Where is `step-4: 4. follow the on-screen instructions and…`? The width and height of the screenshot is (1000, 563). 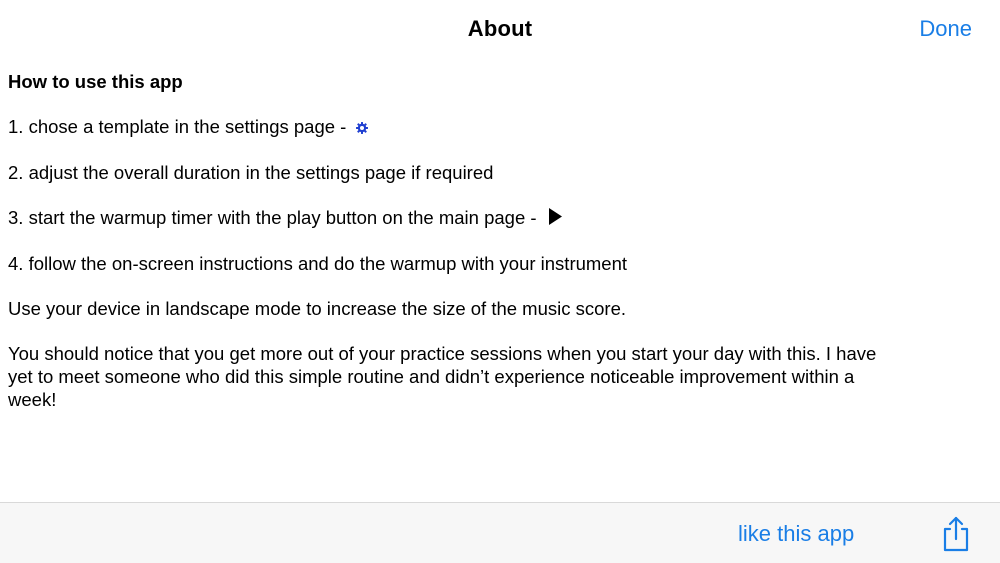
step-4: 4. follow the on-screen instructions and… is located at coordinates (448, 263).